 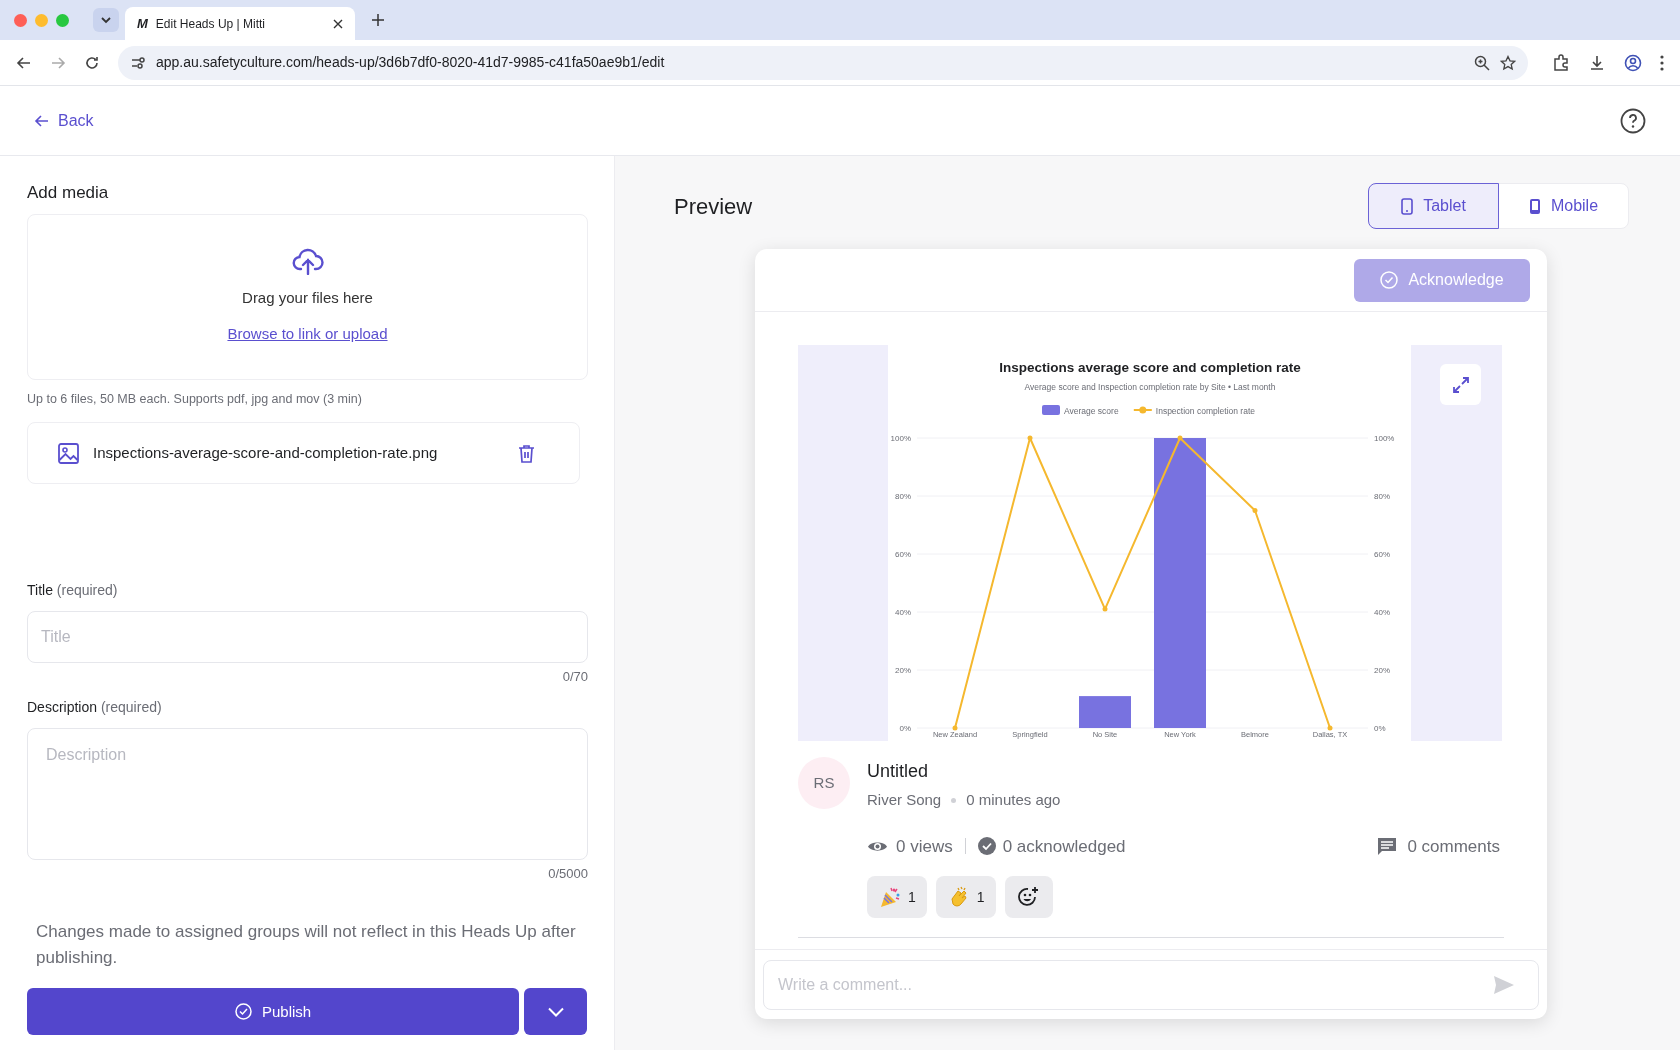 What do you see at coordinates (713, 206) in the screenshot?
I see `preview-title: Preview` at bounding box center [713, 206].